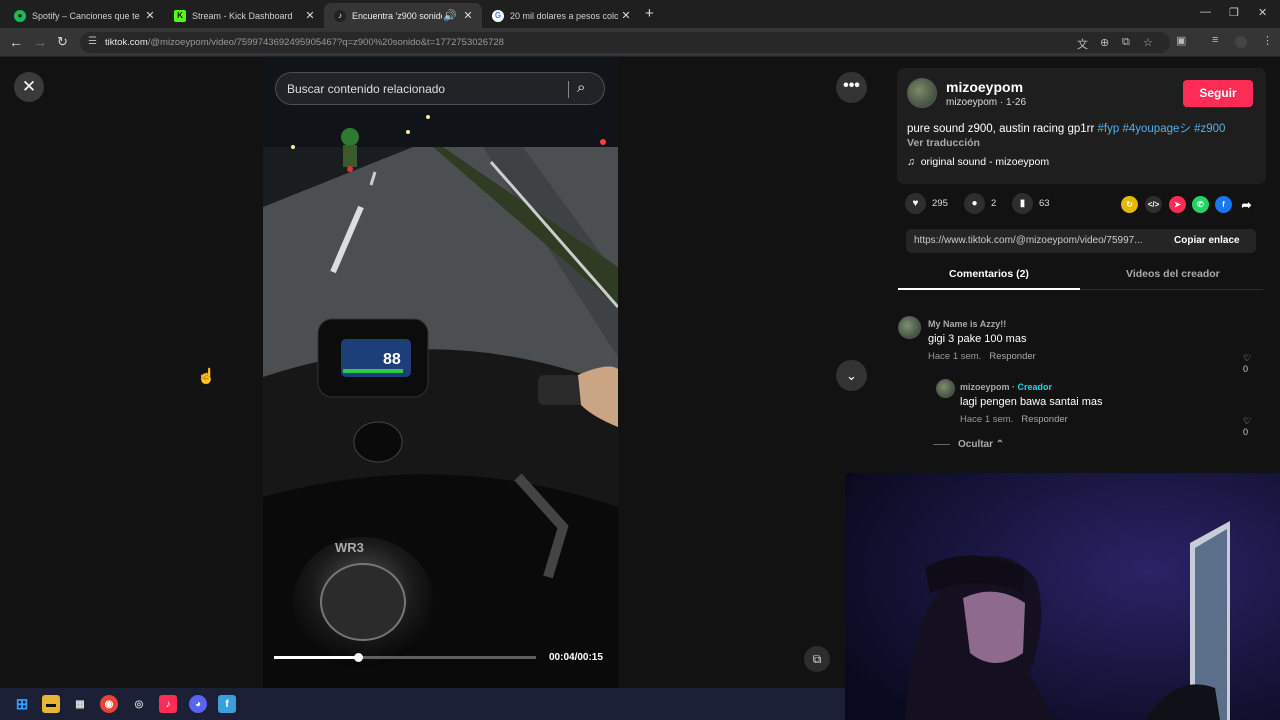  I want to click on hashtag-link: #4youpageシ, so click(1156, 129).